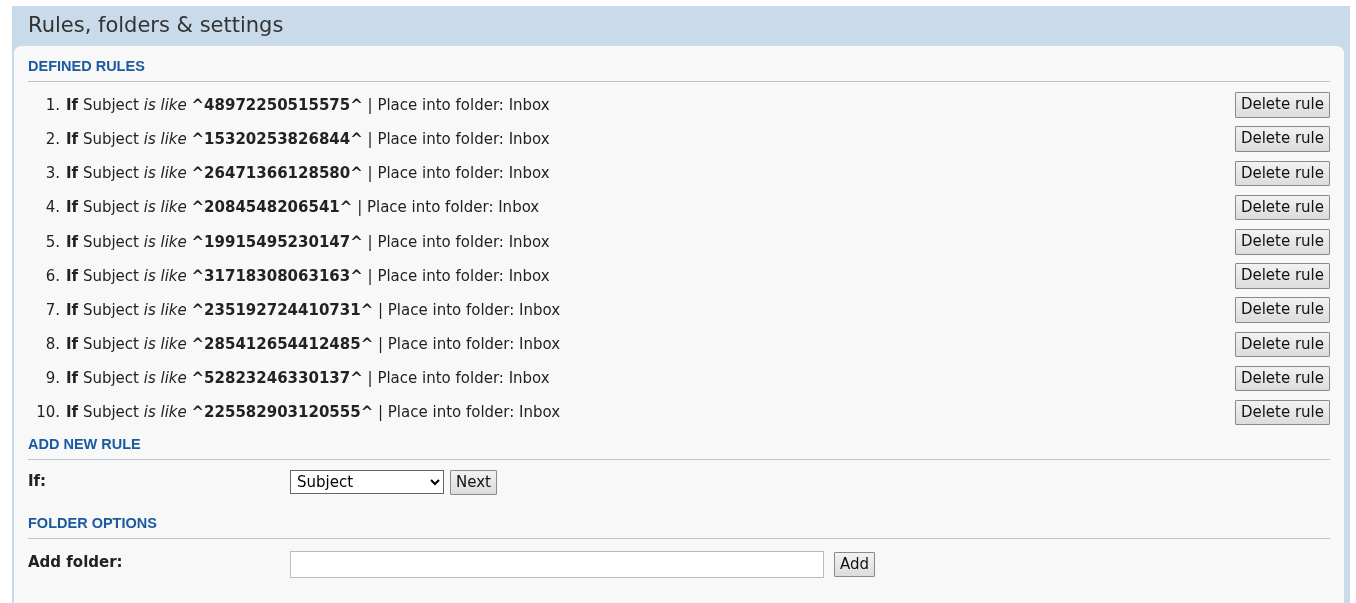 Image resolution: width=1356 pixels, height=603 pixels. I want to click on rule-text: If Subject is like ^31718308063163^ | Place into folder: Inbox, so click(308, 276).